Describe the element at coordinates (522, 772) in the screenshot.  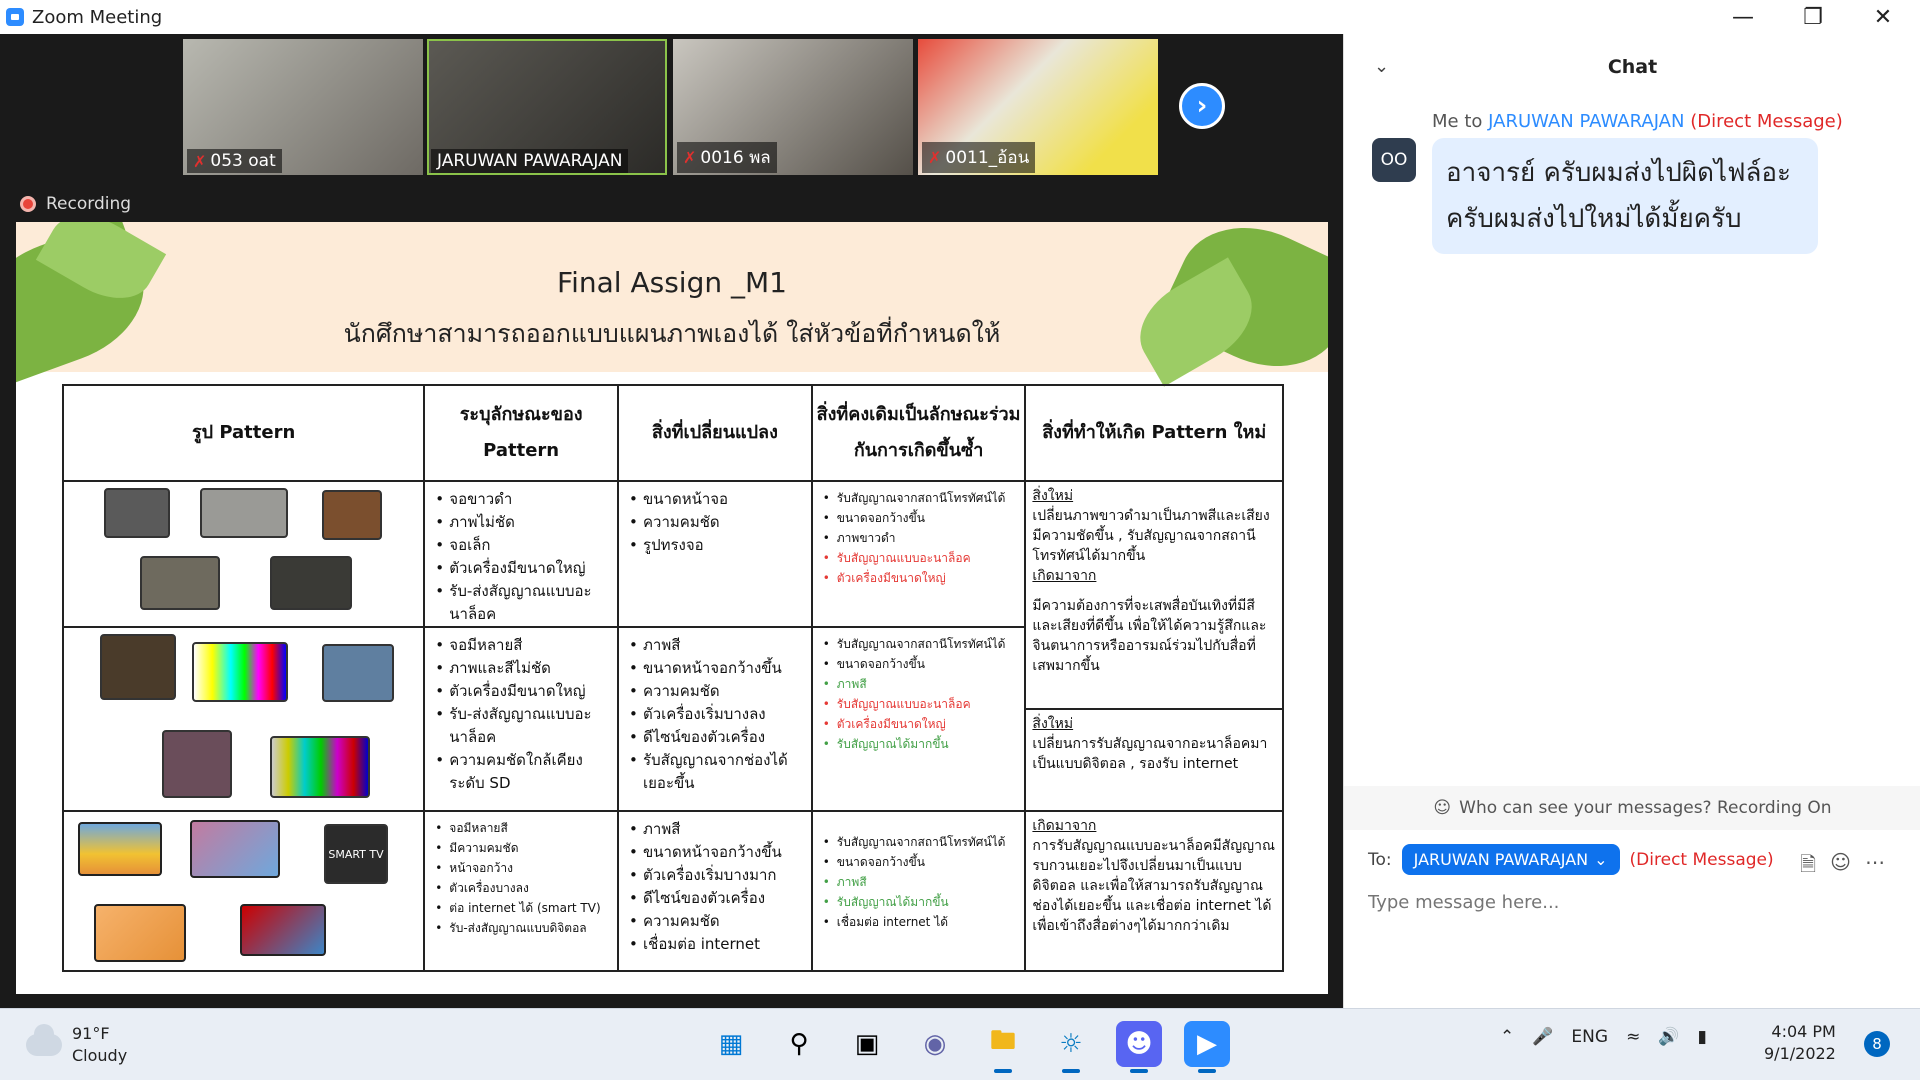
I see `list-item: ความคมชัดใกล้เคียงระดับ SD` at that location.